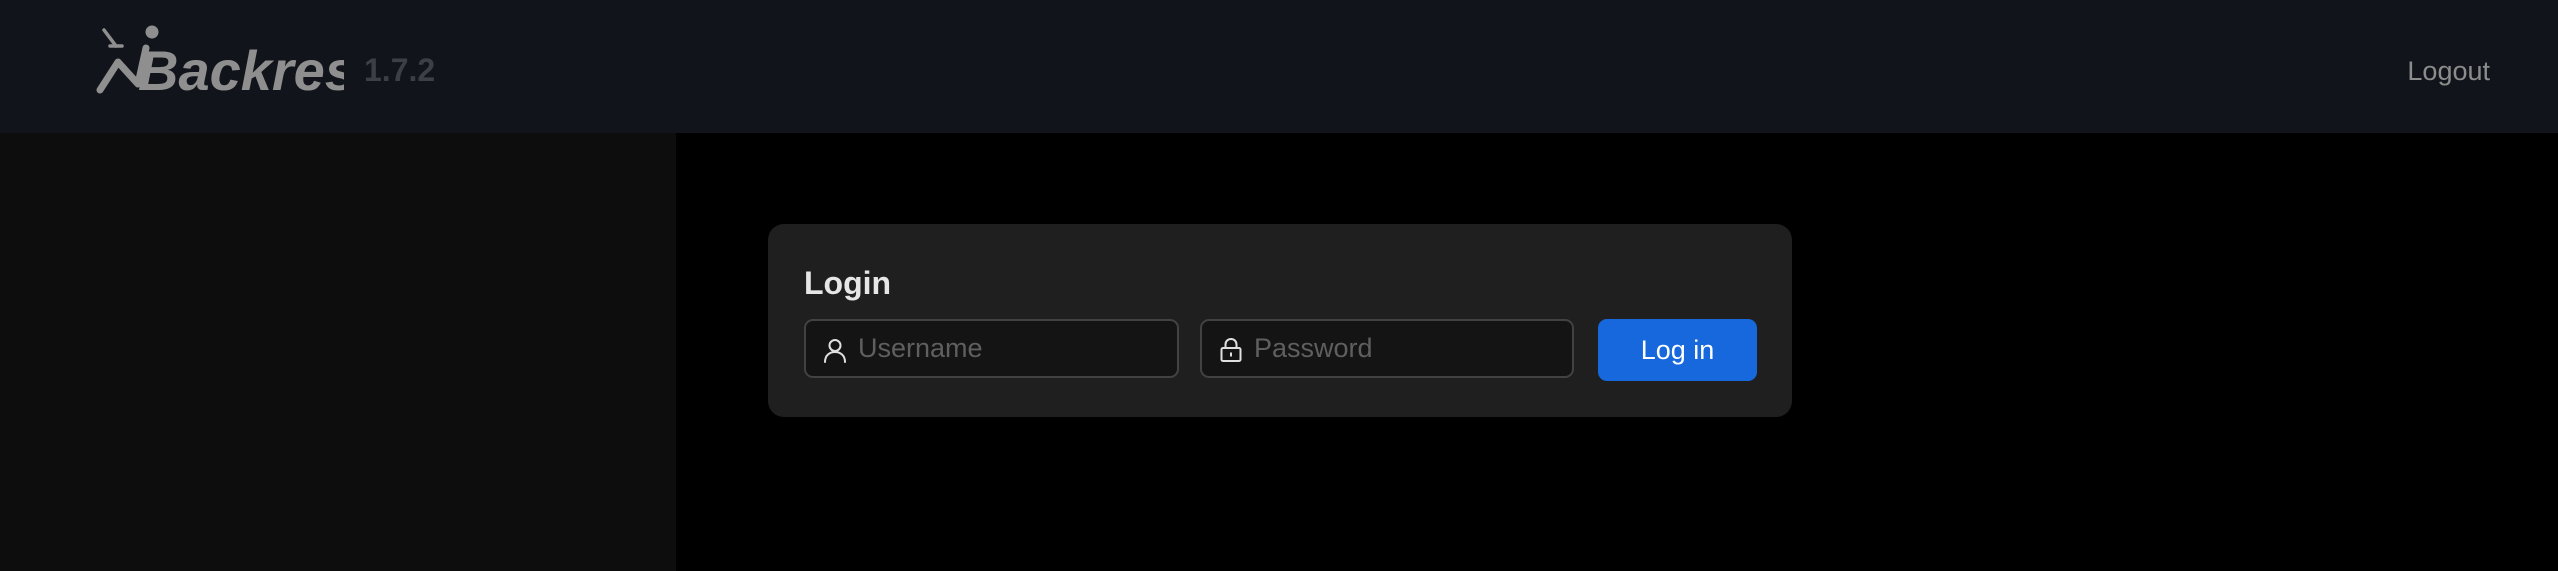 The image size is (2558, 571). I want to click on lock-icon, so click(1231, 349).